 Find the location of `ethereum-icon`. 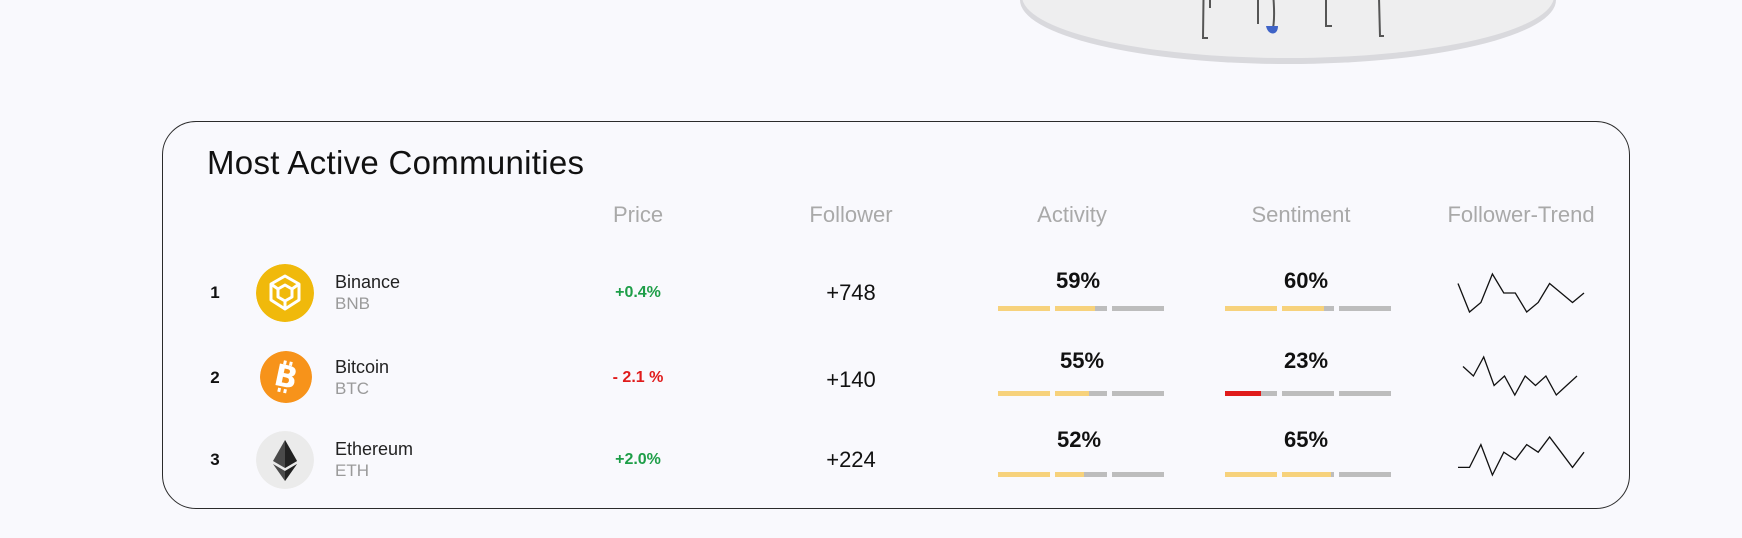

ethereum-icon is located at coordinates (285, 460).